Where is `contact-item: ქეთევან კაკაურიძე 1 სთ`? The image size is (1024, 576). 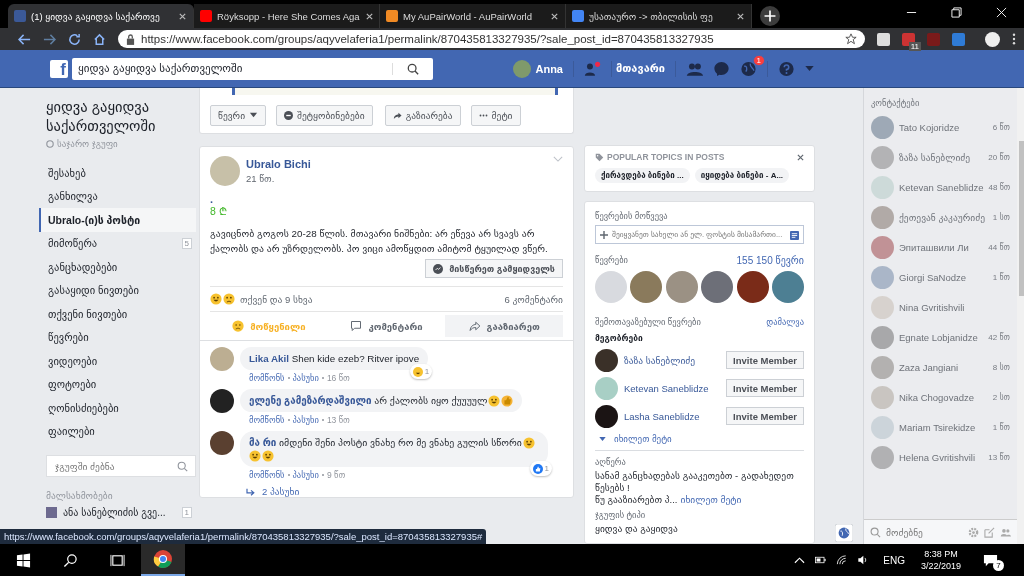 contact-item: ქეთევან კაკაურიძე 1 სთ is located at coordinates (940, 217).